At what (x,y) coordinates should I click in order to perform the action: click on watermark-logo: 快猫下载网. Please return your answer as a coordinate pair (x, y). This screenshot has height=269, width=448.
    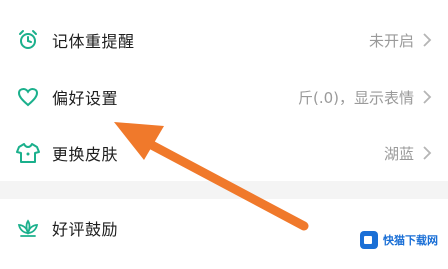
    Looking at the image, I should click on (398, 240).